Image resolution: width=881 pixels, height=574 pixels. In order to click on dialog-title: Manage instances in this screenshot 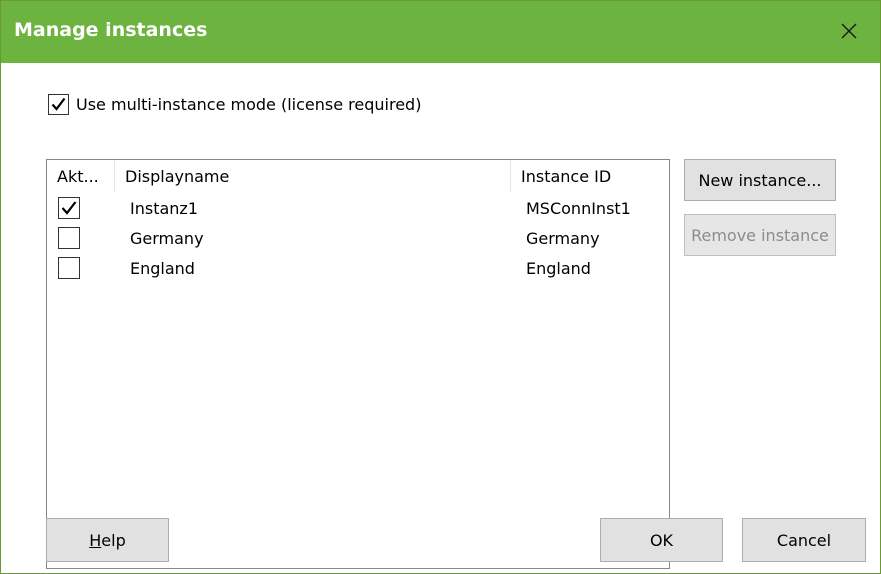, I will do `click(111, 30)`.